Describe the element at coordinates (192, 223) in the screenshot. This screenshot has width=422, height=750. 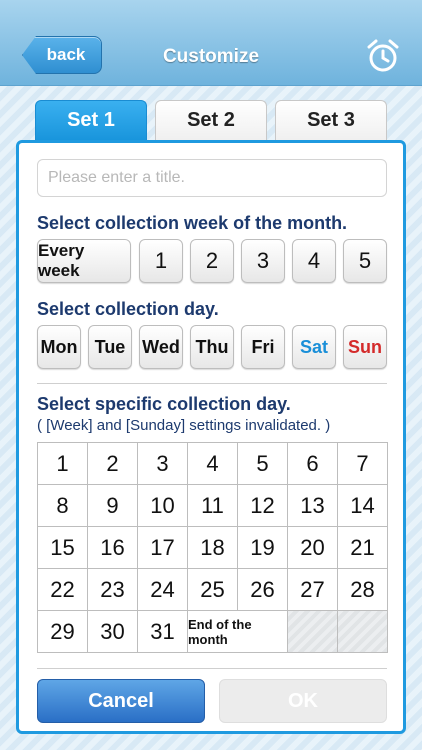
I see `week-section-label: Select collection week of the month.` at that location.